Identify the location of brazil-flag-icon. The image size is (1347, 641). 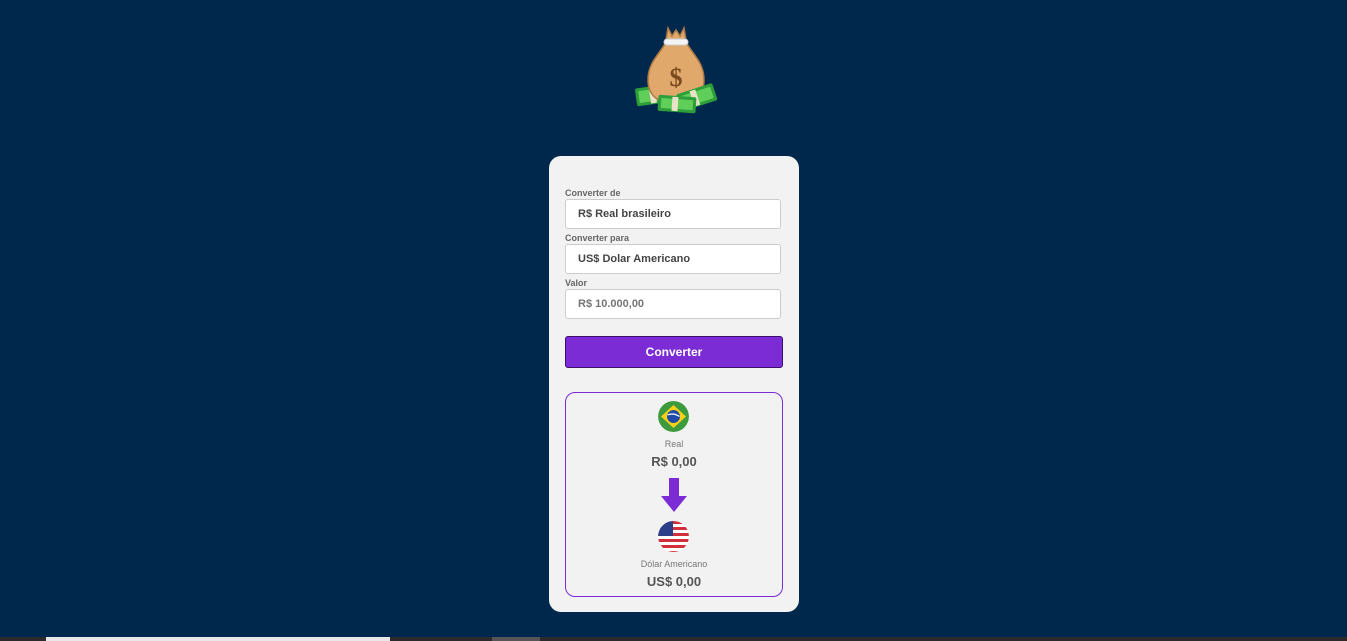
(673, 416).